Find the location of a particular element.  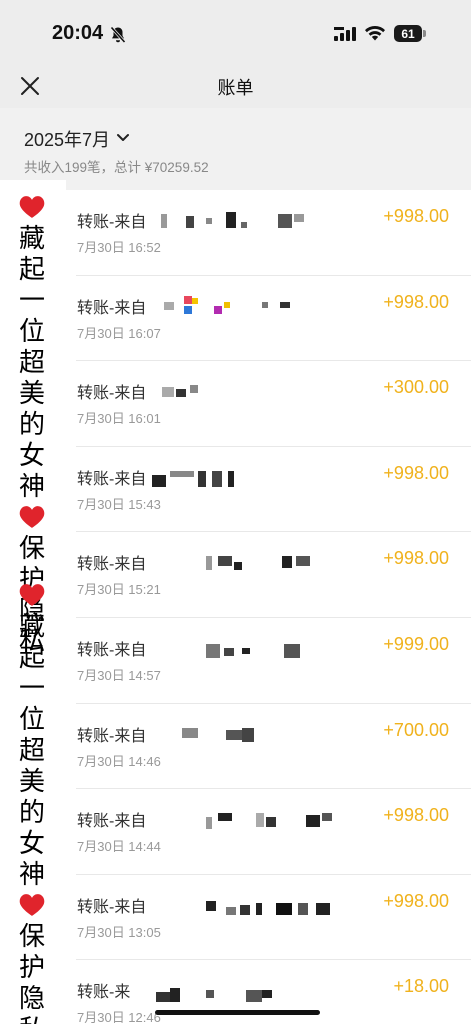

month-label: 2025年7月 is located at coordinates (67, 140).